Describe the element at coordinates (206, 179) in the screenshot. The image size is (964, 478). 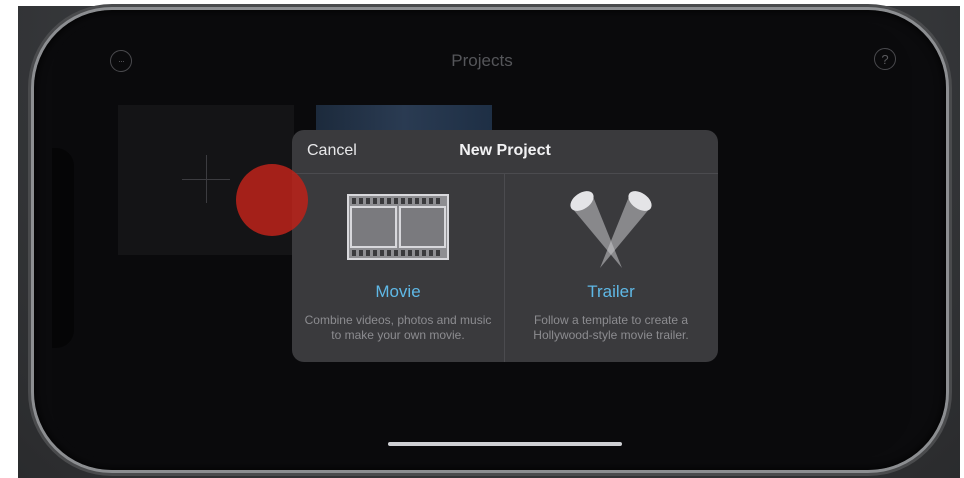
I see `plus-icon-vertical` at that location.